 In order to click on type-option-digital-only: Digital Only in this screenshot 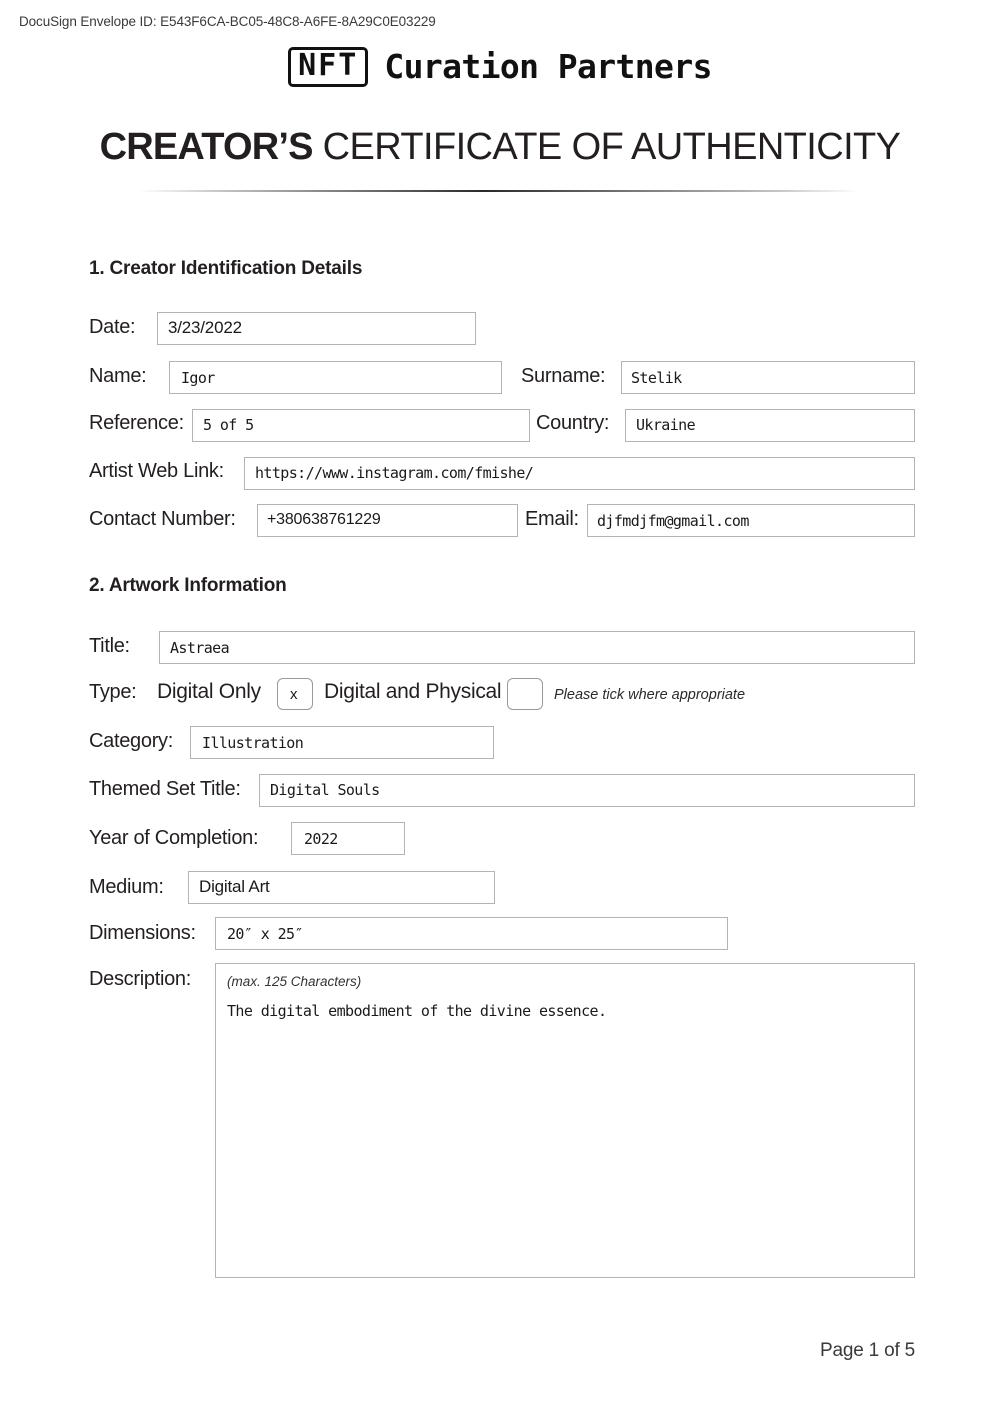, I will do `click(209, 691)`.